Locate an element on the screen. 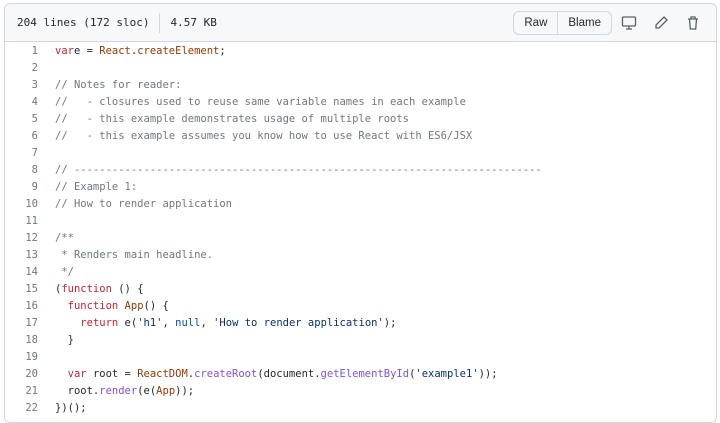 Image resolution: width=720 pixels, height=423 pixels. line-number: 17 is located at coordinates (21, 323).